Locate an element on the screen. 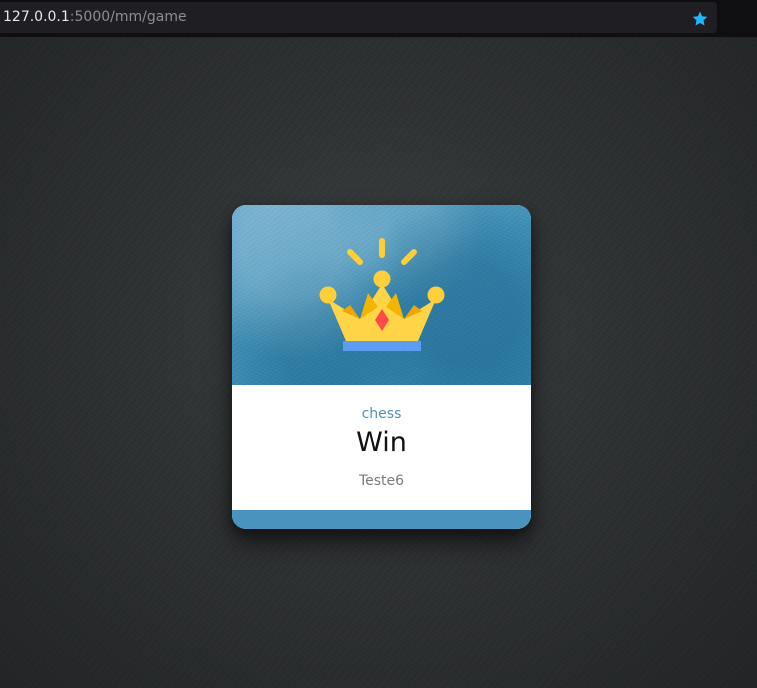 This screenshot has width=757, height=688. url-text: 127.0.0.1:5000/mm/game is located at coordinates (95, 17).